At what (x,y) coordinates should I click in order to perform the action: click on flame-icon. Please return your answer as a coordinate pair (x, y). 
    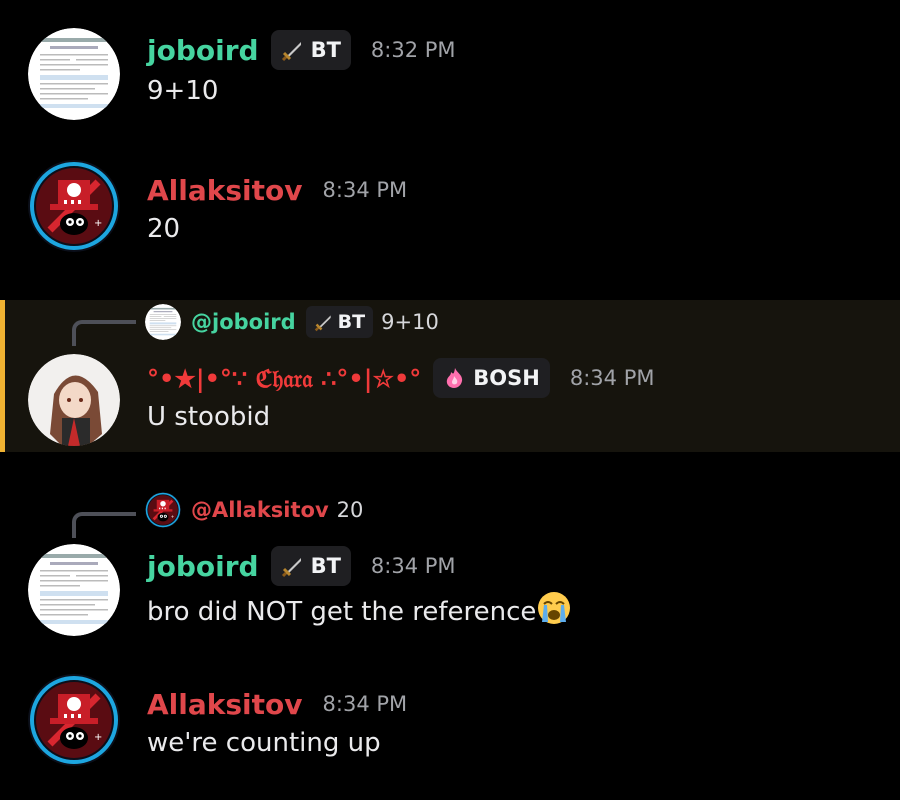
    Looking at the image, I should click on (455, 378).